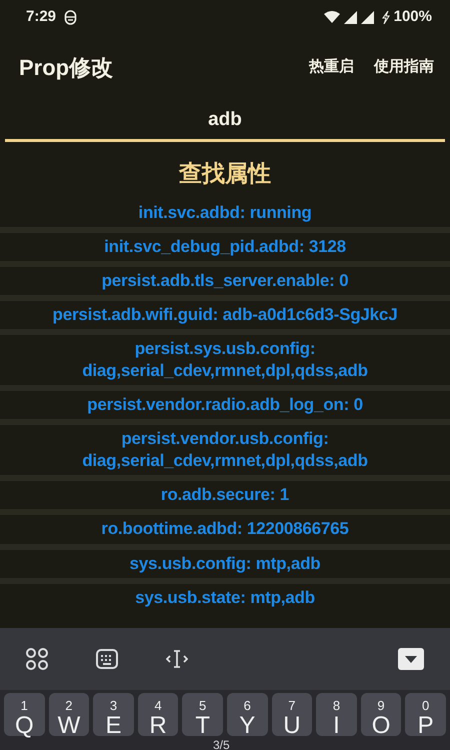 The width and height of the screenshot is (450, 750). What do you see at coordinates (413, 16) in the screenshot?
I see `battery-percent: 100%` at bounding box center [413, 16].